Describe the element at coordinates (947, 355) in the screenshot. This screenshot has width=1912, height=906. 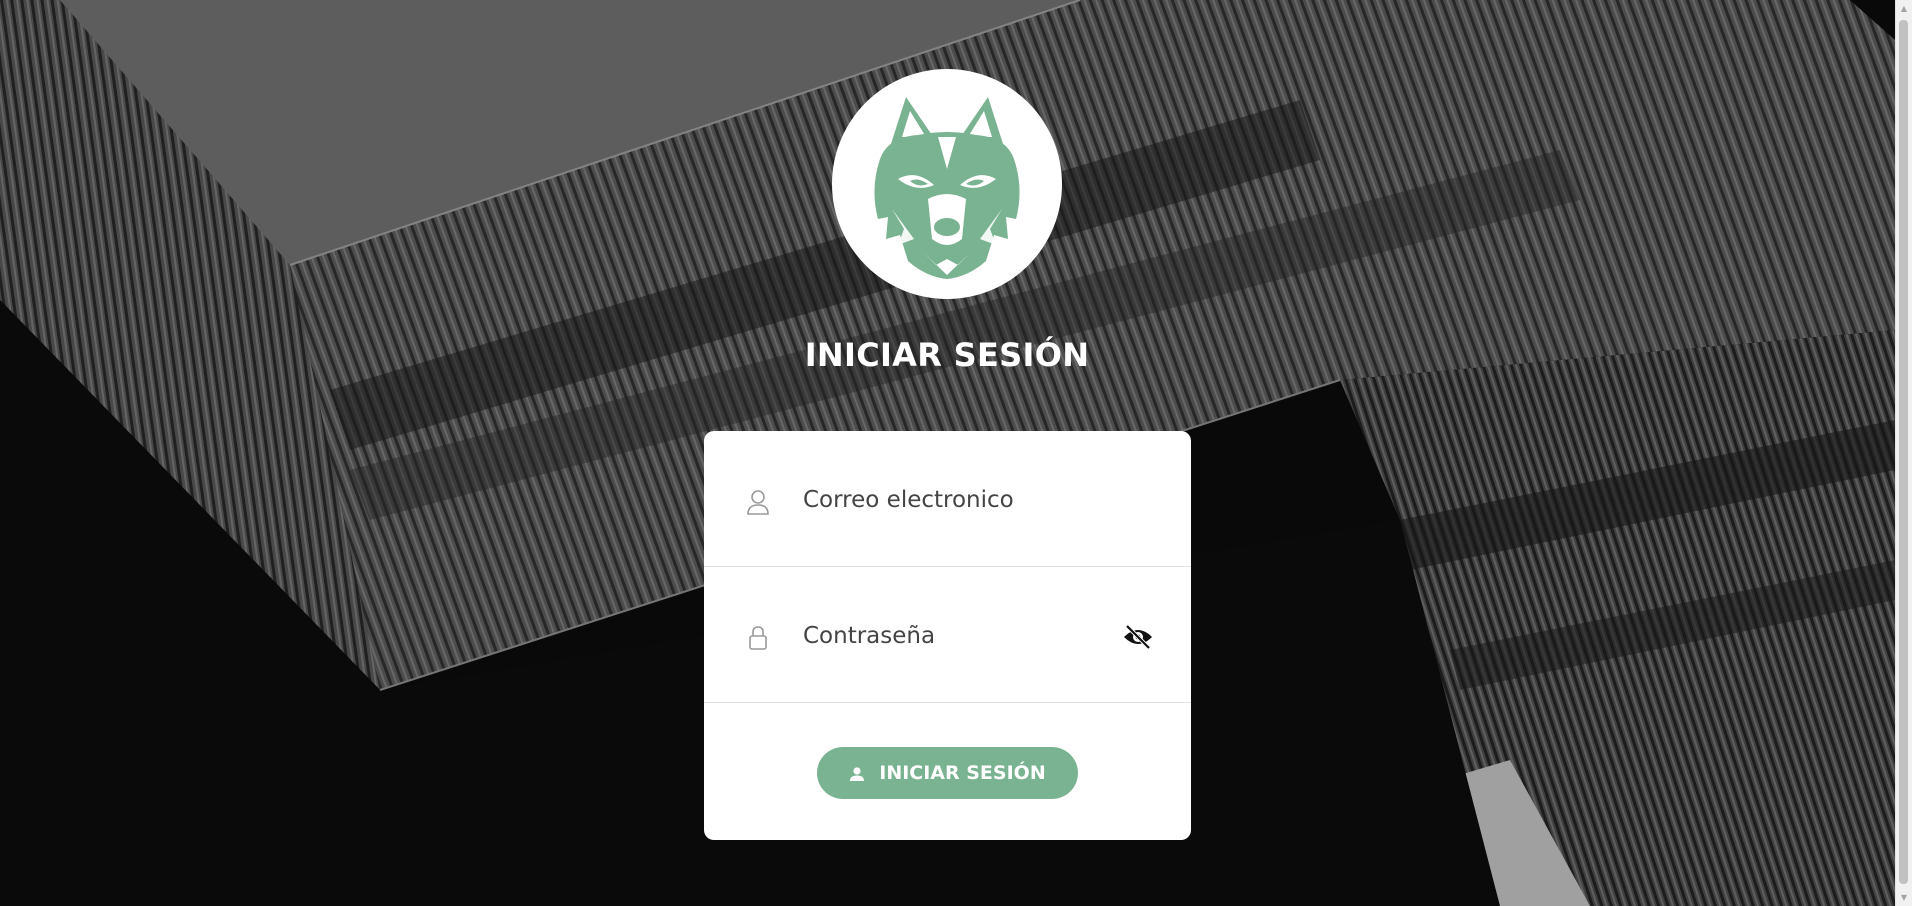
I see `page-title: INICIAR SESIÓN` at that location.